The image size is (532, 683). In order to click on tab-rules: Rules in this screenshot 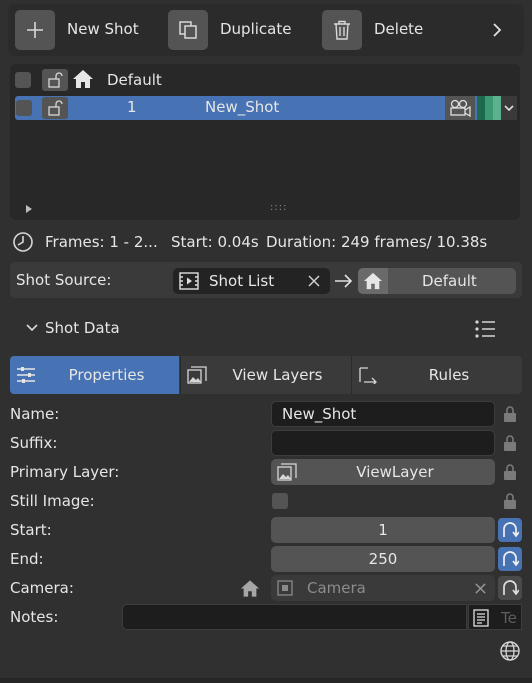, I will do `click(436, 375)`.